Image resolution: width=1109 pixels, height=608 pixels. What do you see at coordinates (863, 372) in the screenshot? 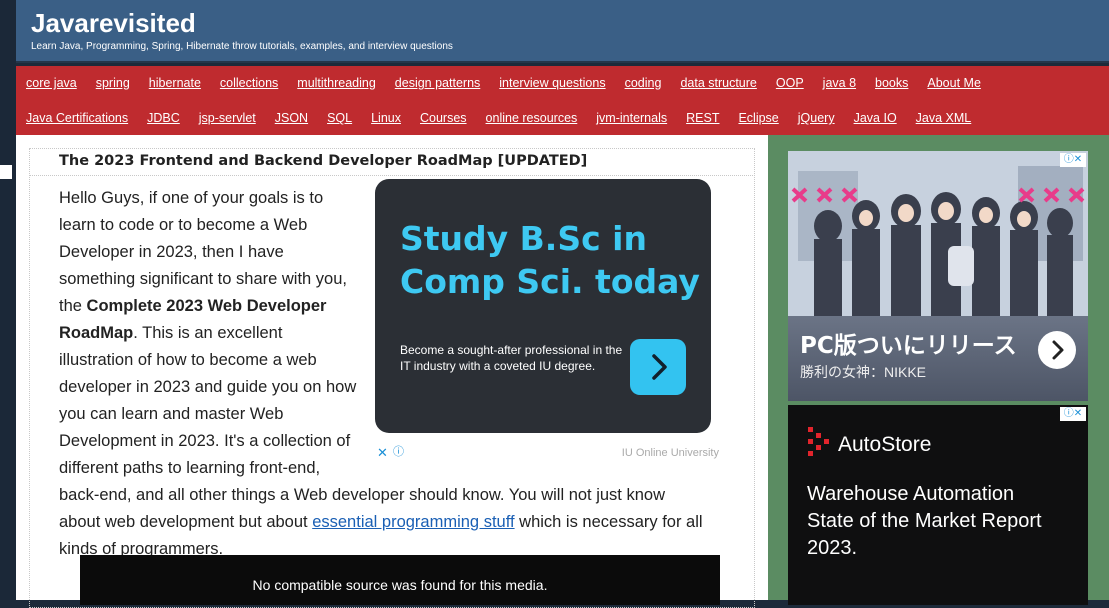
I see `sidebar-ad-subtitle: 勝利の女神：NIKKE` at bounding box center [863, 372].